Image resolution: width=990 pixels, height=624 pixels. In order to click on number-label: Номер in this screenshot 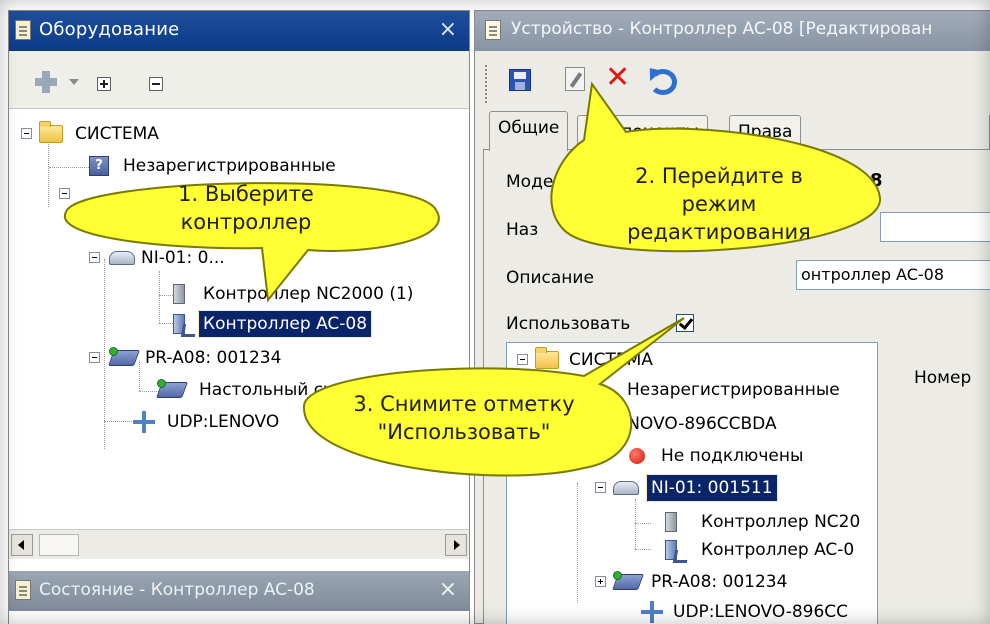, I will do `click(943, 378)`.